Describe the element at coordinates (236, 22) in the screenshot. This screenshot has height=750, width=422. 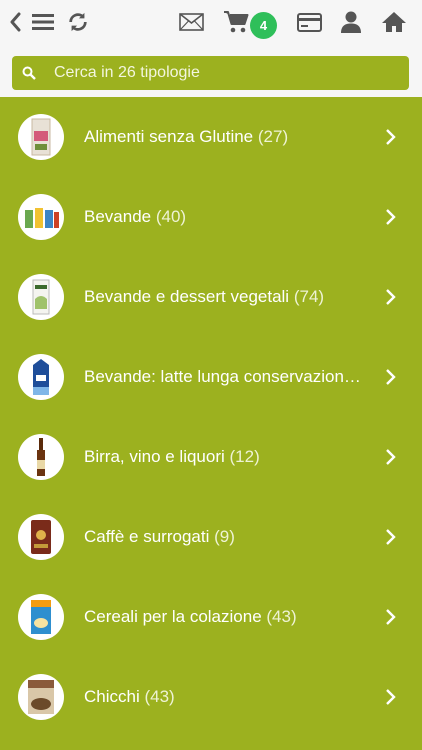
I see `cart-icon` at that location.